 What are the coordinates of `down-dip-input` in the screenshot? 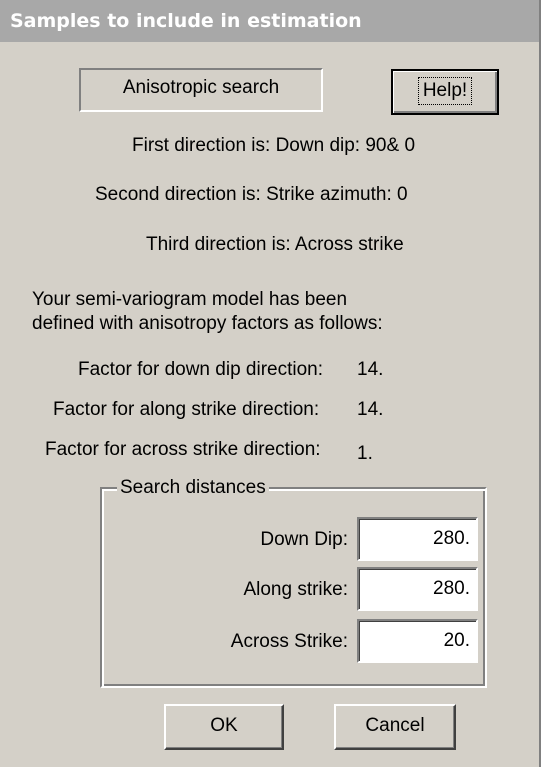 It's located at (417, 539).